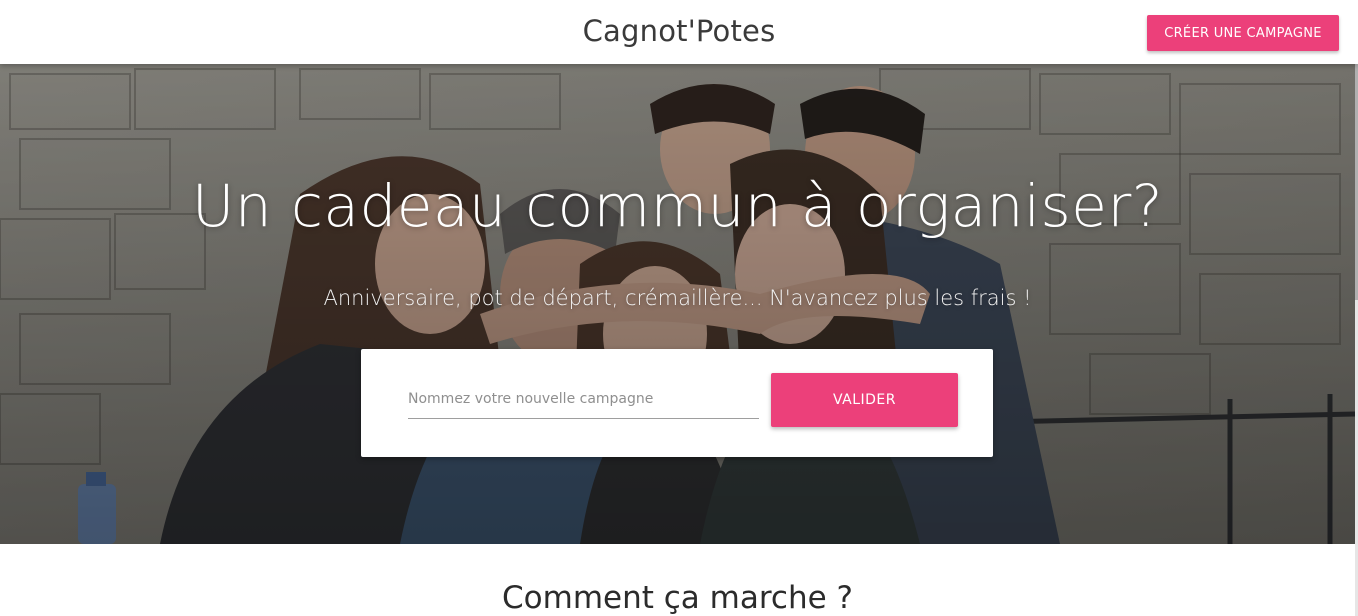  Describe the element at coordinates (583, 399) in the screenshot. I see `campaign-name-input` at that location.